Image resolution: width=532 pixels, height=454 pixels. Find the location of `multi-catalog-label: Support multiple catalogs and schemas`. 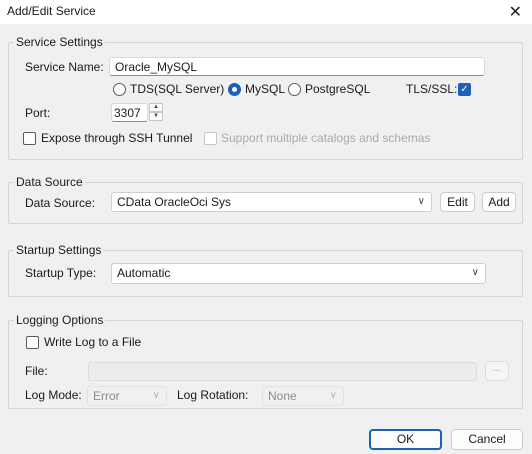

multi-catalog-label: Support multiple catalogs and schemas is located at coordinates (326, 138).